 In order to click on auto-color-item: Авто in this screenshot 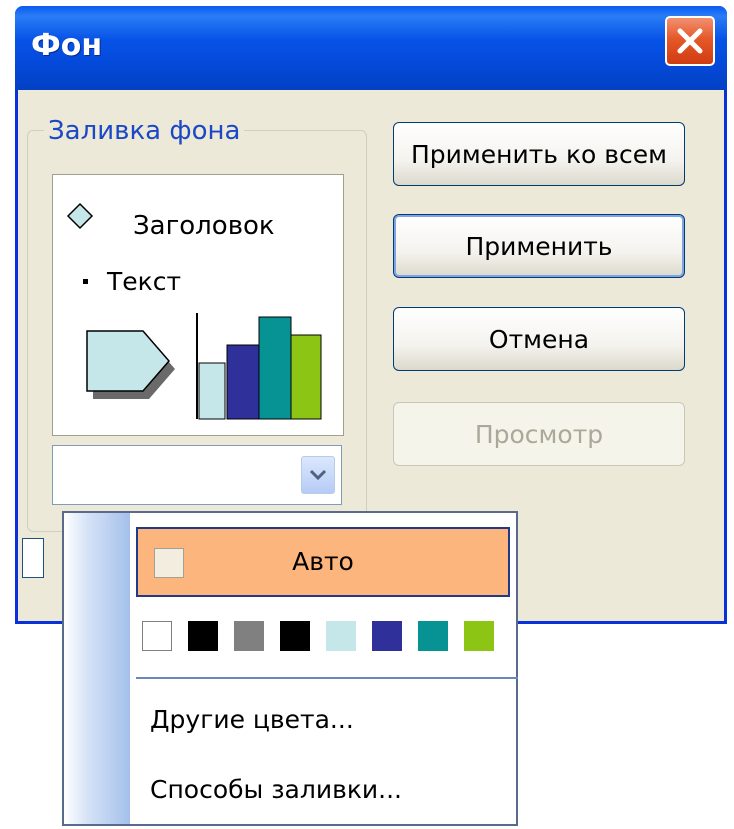, I will do `click(323, 562)`.